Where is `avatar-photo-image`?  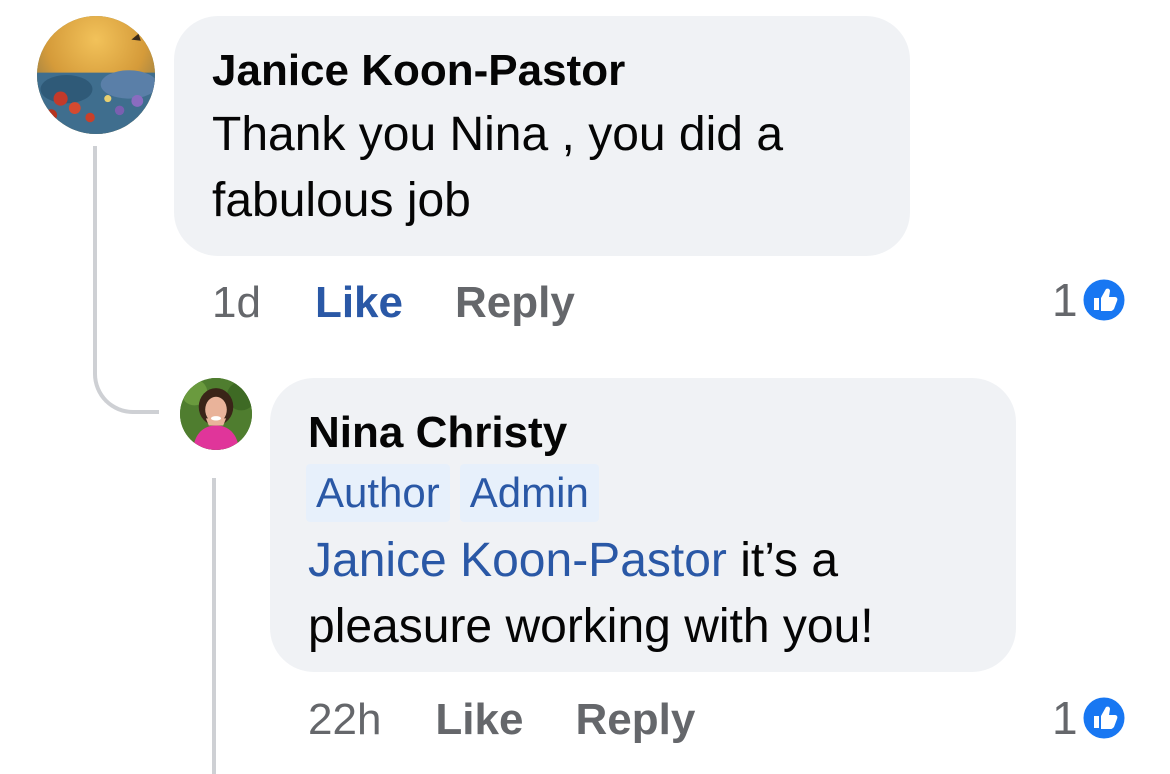
avatar-photo-image is located at coordinates (216, 414).